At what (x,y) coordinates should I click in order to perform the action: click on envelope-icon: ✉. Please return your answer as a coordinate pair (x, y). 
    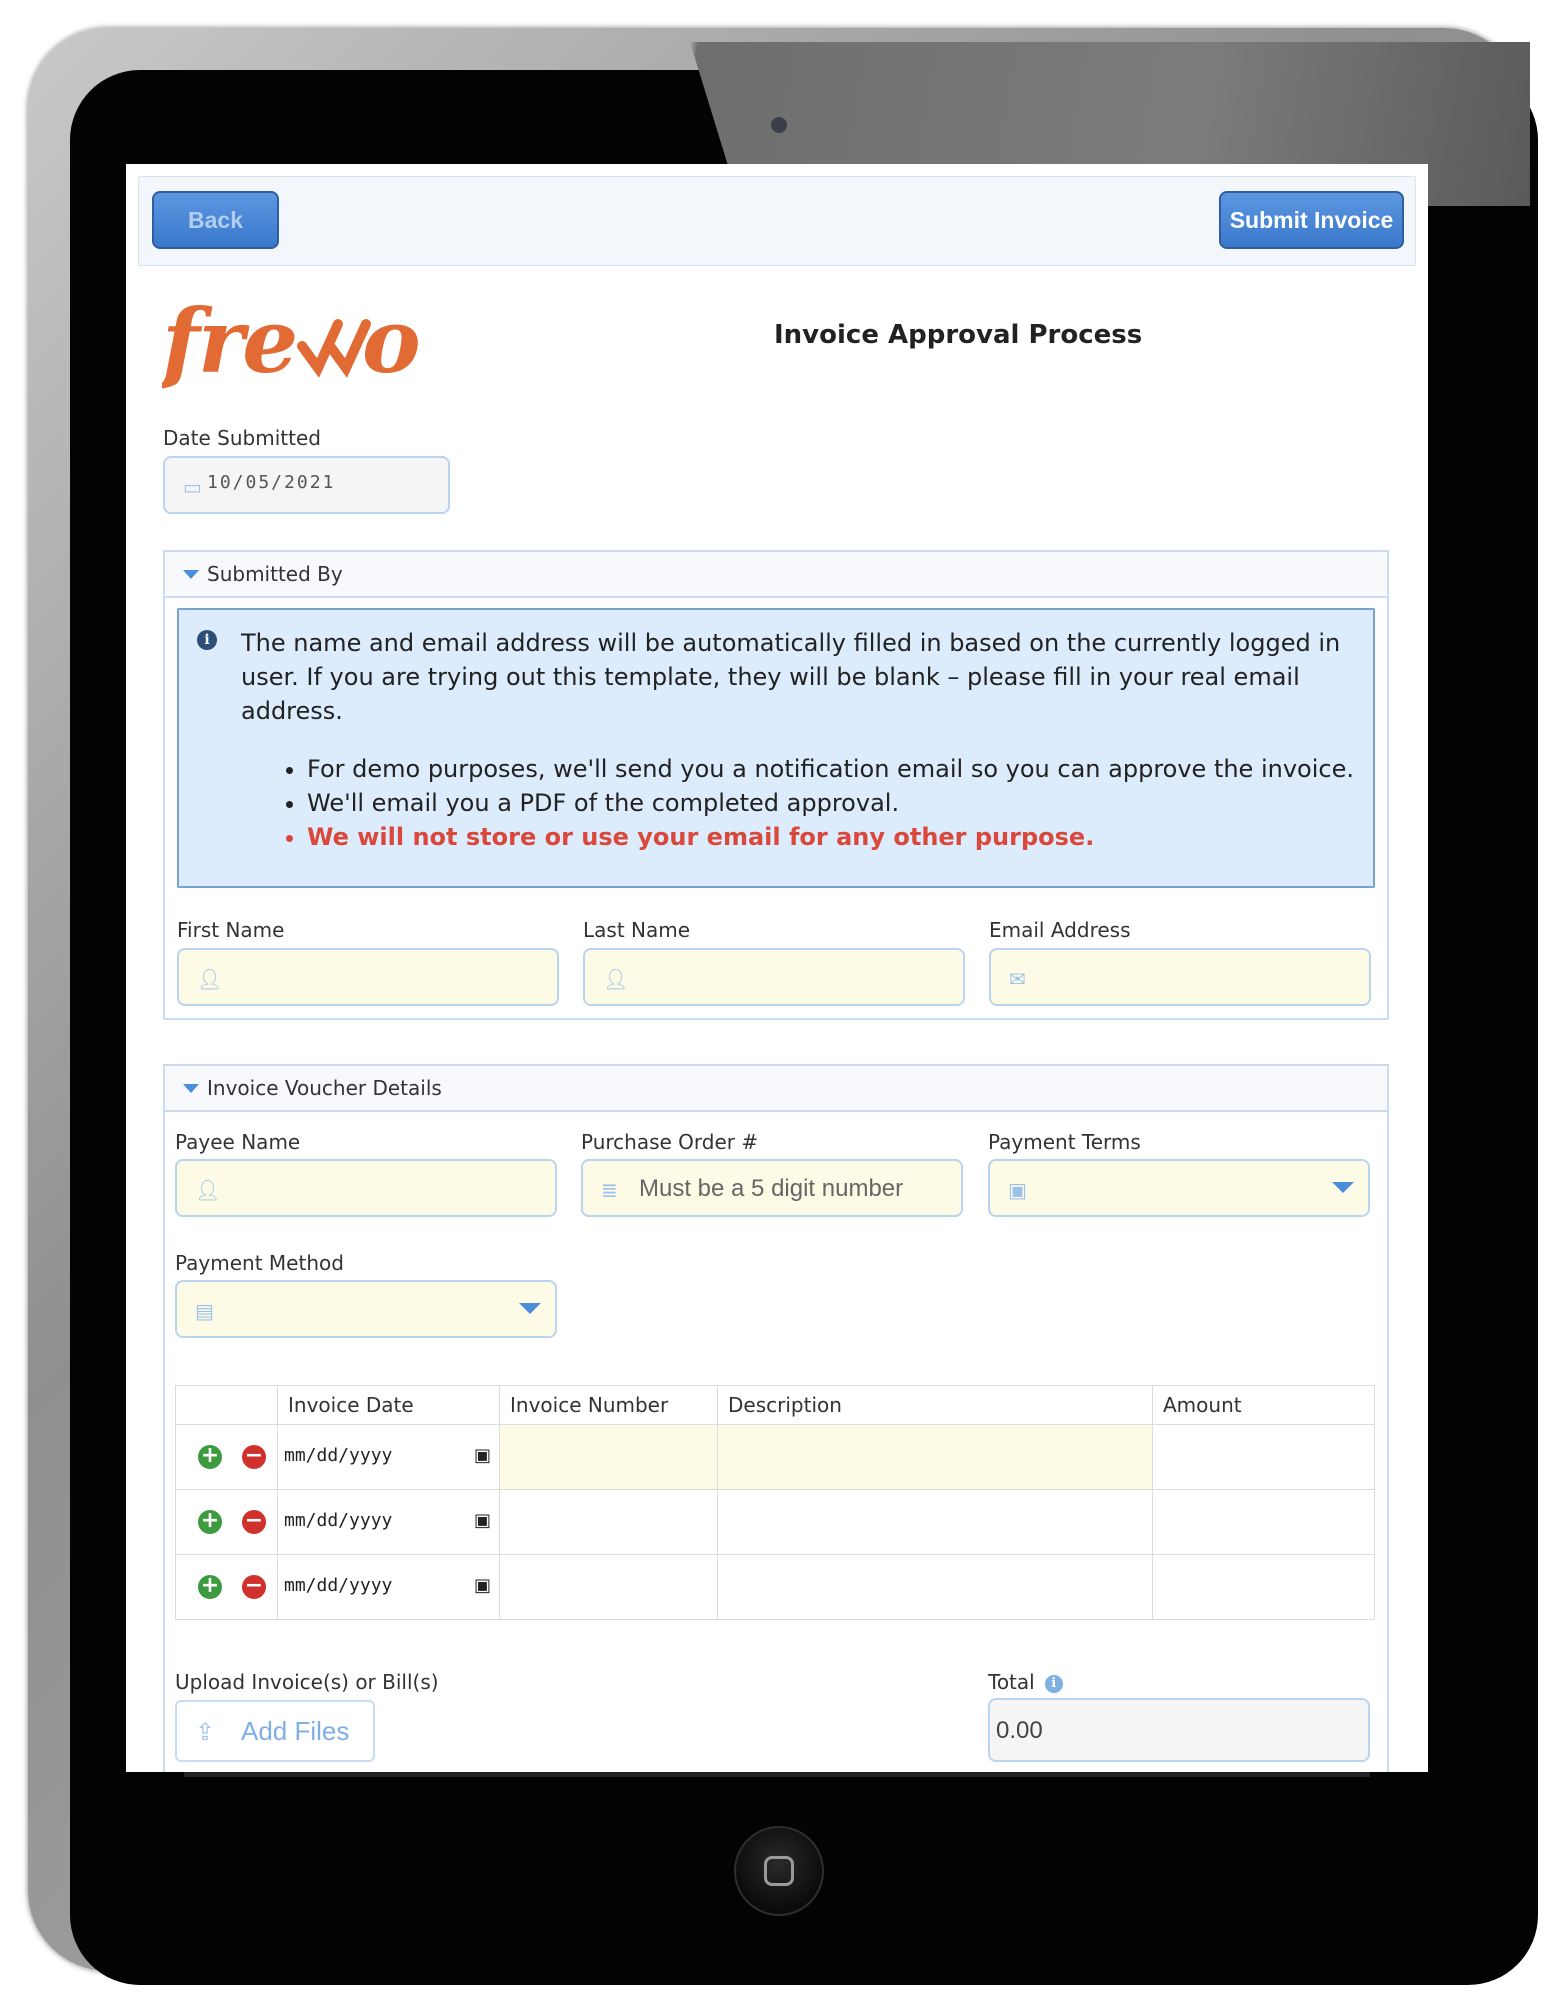
    Looking at the image, I should click on (1017, 979).